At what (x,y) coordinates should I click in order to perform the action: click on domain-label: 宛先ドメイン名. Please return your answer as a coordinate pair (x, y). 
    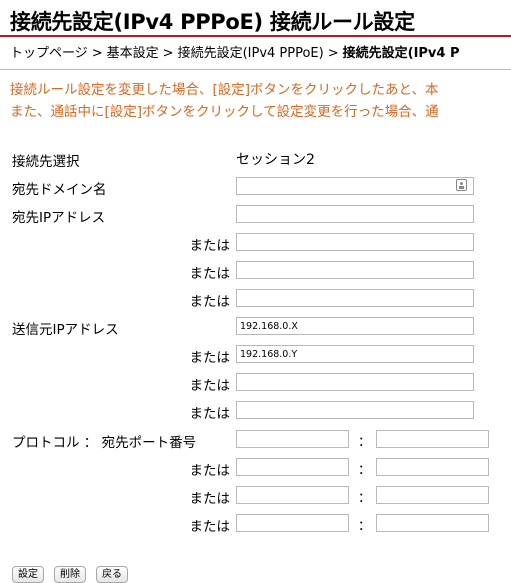
    Looking at the image, I should click on (59, 190).